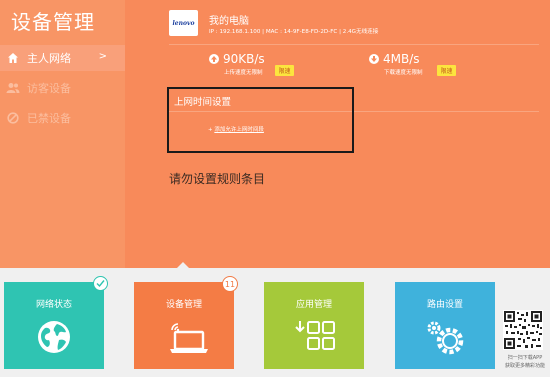 The height and width of the screenshot is (377, 550). What do you see at coordinates (49, 58) in the screenshot?
I see `sidebar-item-label: 主人网络` at bounding box center [49, 58].